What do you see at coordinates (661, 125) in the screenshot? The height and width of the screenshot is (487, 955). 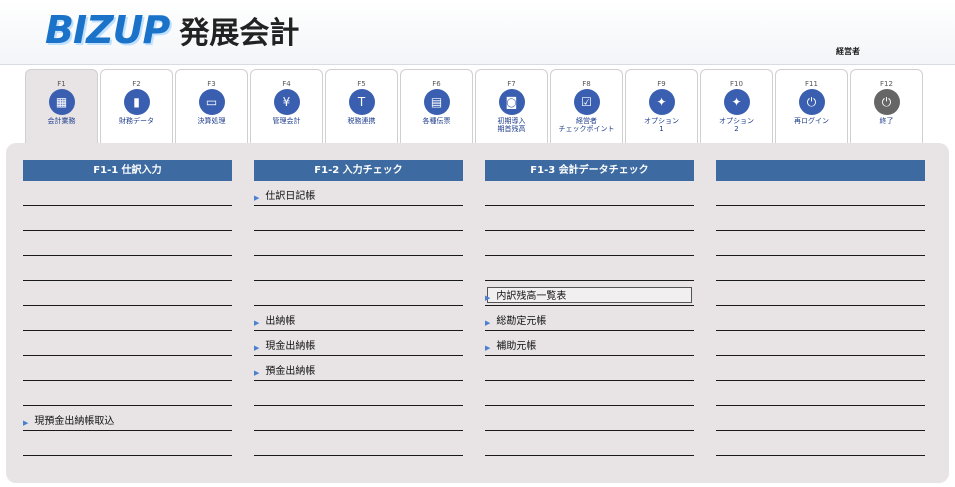 I see `tab-label: オプション 1` at bounding box center [661, 125].